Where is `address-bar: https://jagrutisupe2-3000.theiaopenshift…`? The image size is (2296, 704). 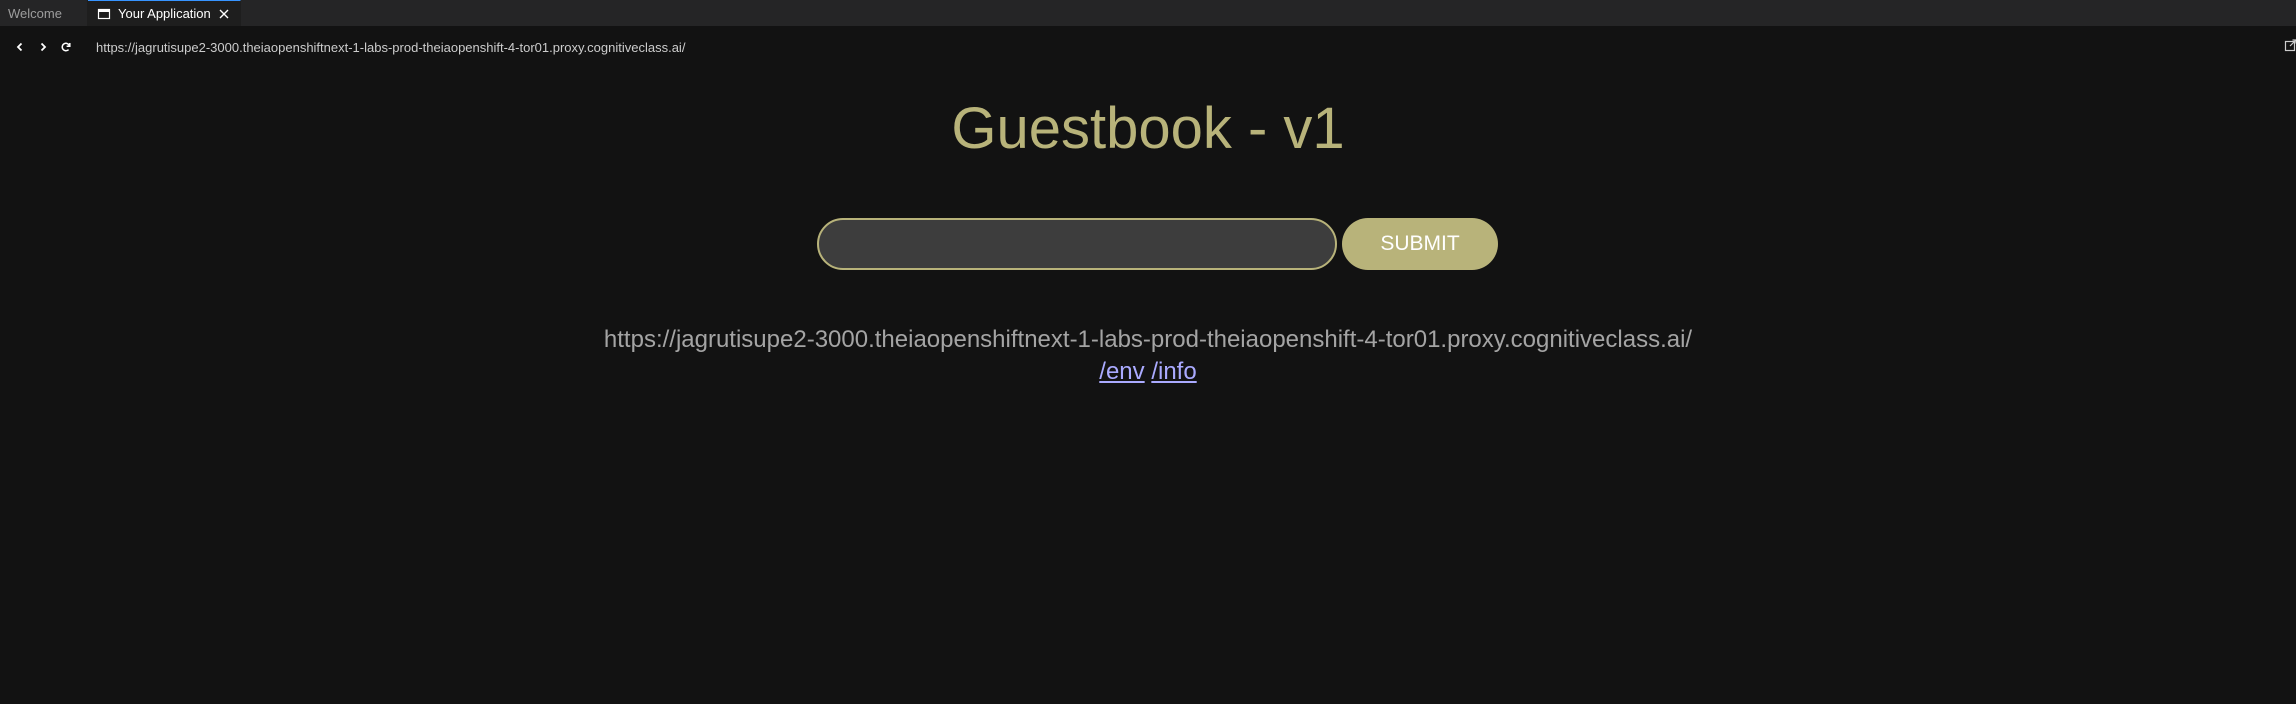 address-bar: https://jagrutisupe2-3000.theiaopenshift… is located at coordinates (390, 47).